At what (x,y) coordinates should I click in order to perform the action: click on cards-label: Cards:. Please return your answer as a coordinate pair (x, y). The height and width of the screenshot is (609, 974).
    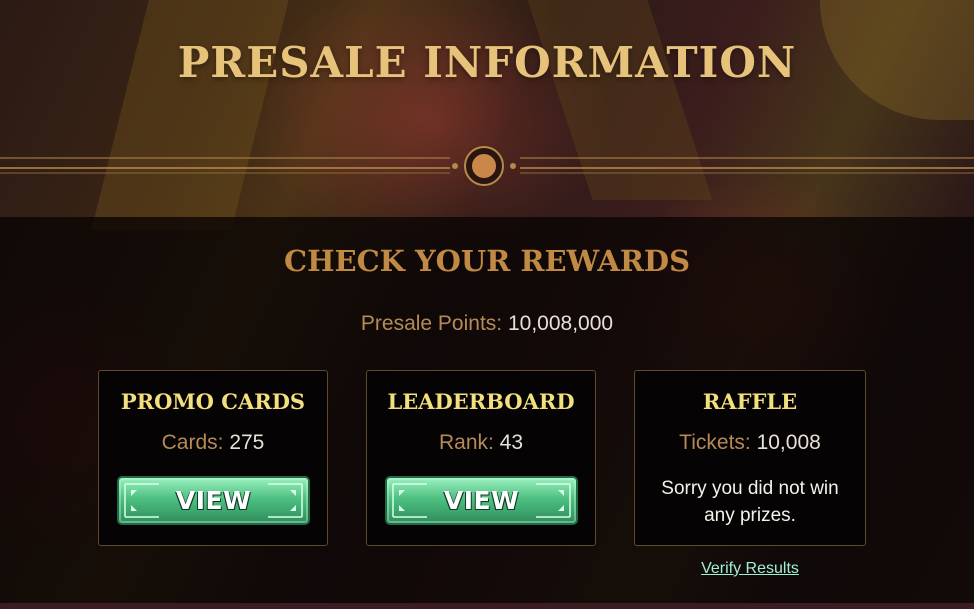
    Looking at the image, I should click on (192, 442).